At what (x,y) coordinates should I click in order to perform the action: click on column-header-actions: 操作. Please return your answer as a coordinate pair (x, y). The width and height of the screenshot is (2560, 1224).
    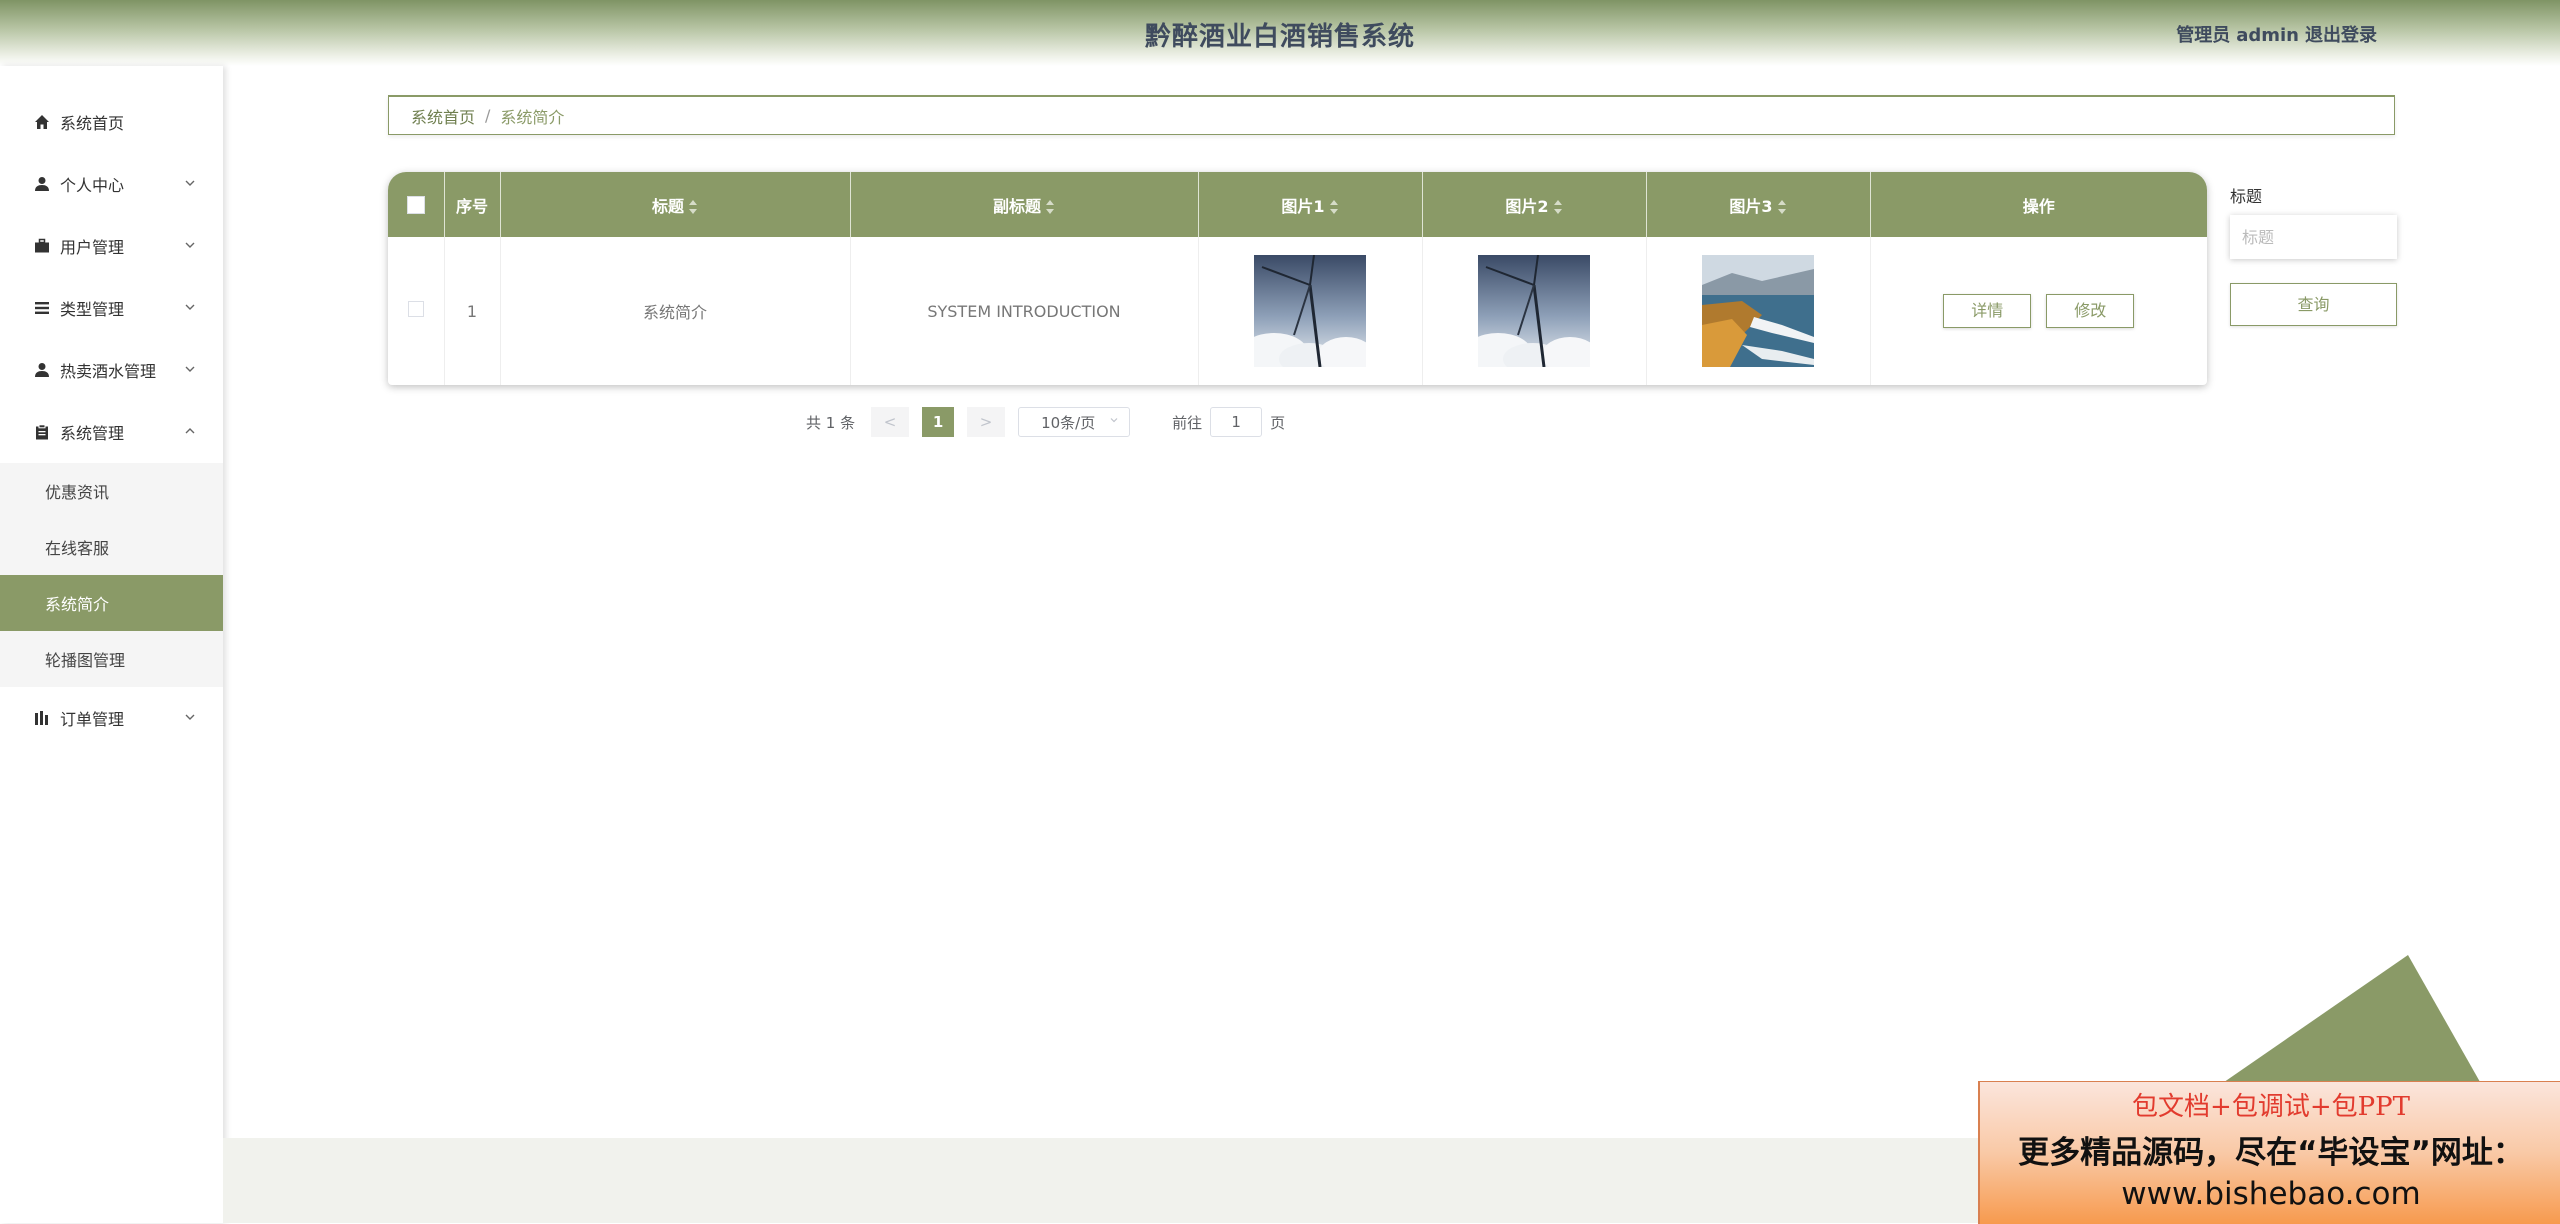
    Looking at the image, I should click on (2038, 204).